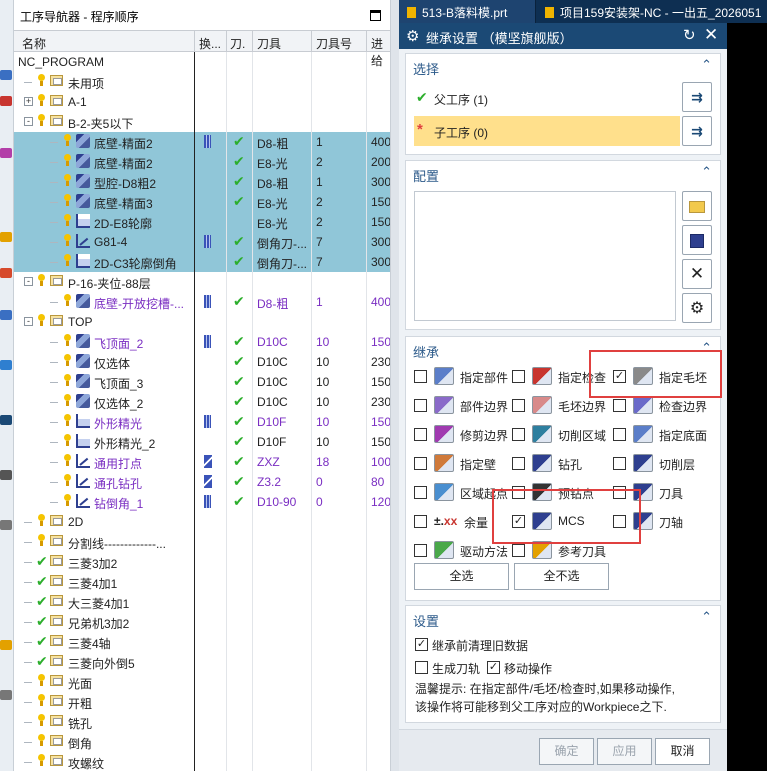 The width and height of the screenshot is (767, 771). I want to click on select-all-button: 全选, so click(461, 576).